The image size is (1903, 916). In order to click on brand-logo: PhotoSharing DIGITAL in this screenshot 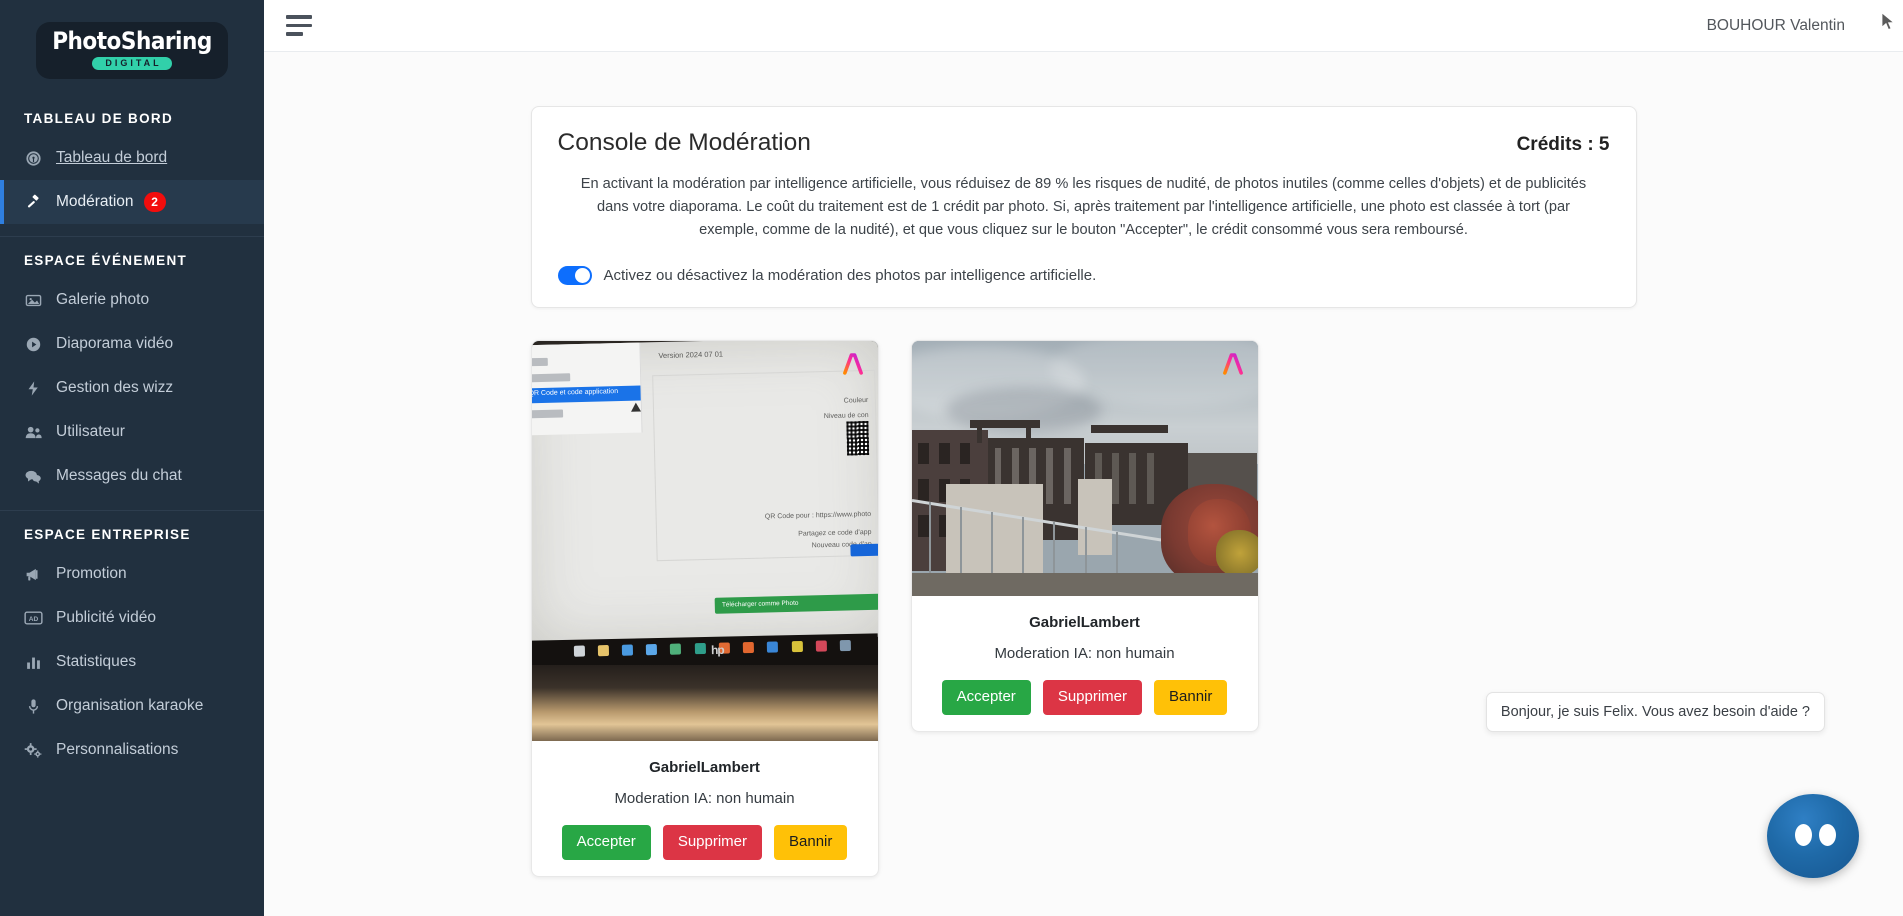, I will do `click(132, 47)`.